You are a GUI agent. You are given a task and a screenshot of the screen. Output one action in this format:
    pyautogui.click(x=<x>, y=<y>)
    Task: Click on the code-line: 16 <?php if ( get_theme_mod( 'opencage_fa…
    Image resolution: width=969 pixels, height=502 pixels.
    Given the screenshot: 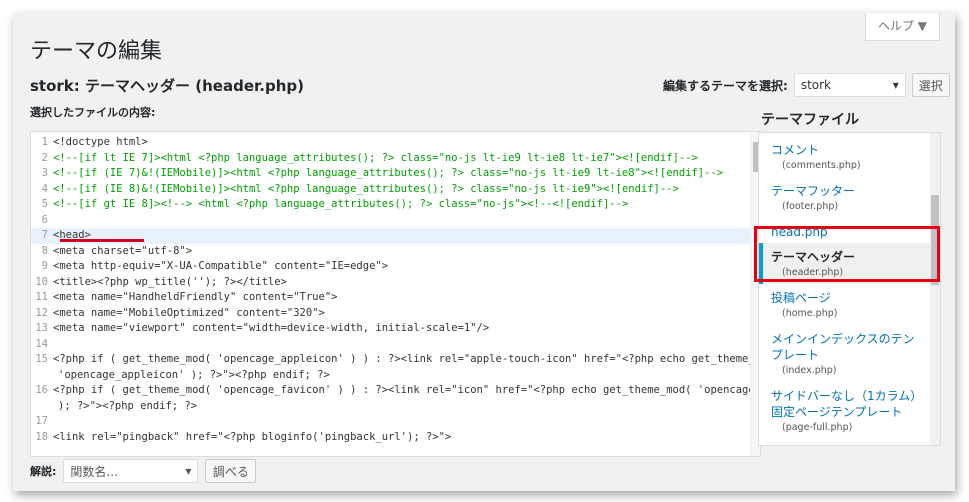 What is the action you would take?
    pyautogui.click(x=395, y=391)
    